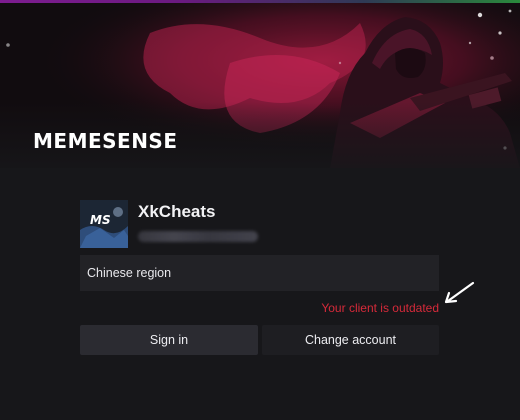 This screenshot has height=420, width=520. I want to click on avatar: MS, so click(104, 224).